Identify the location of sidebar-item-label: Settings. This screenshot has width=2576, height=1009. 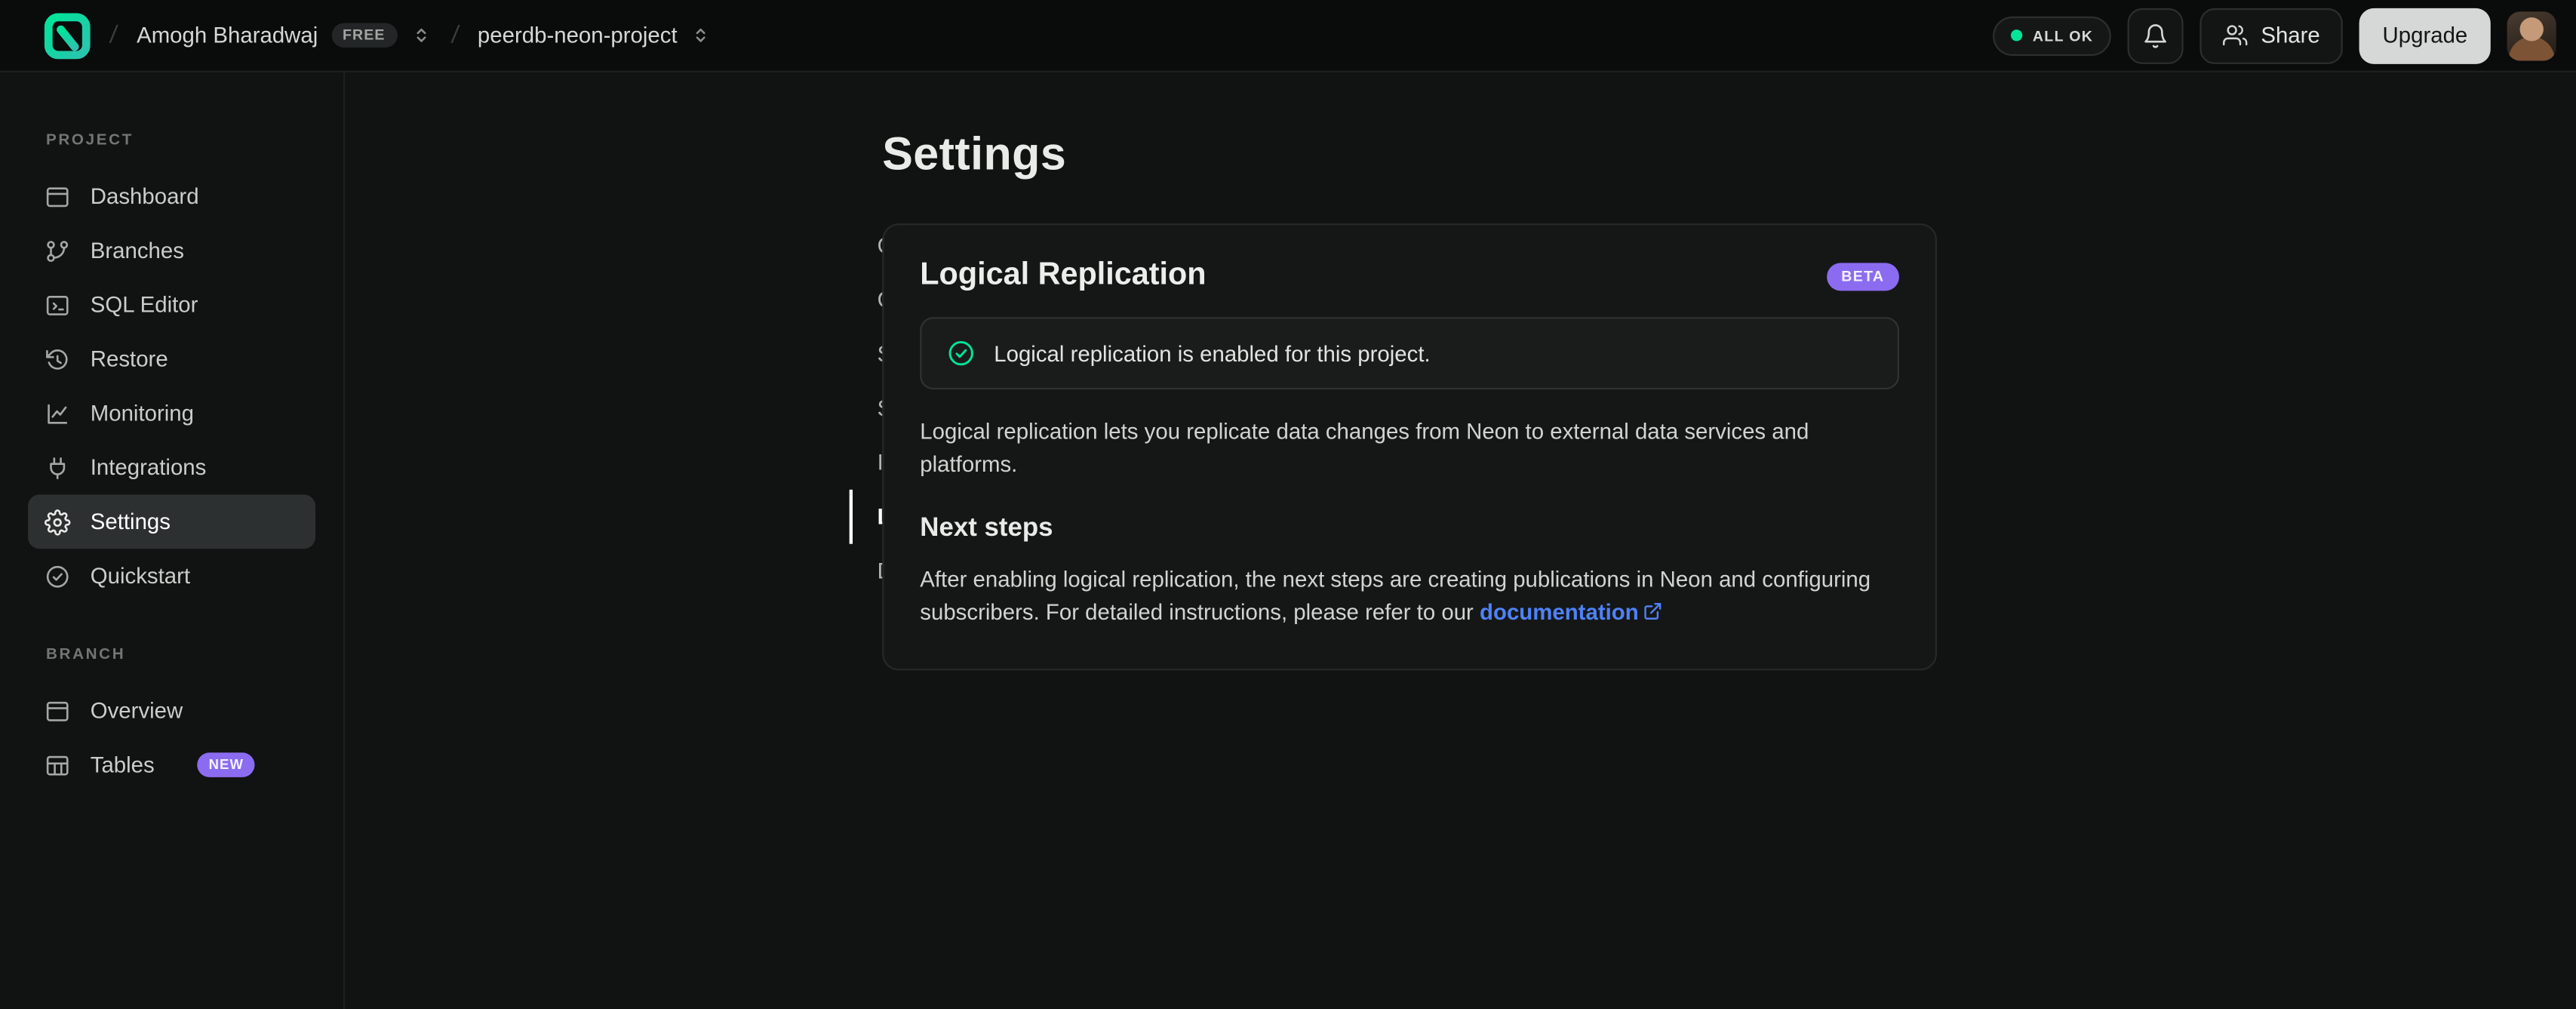
(130, 521).